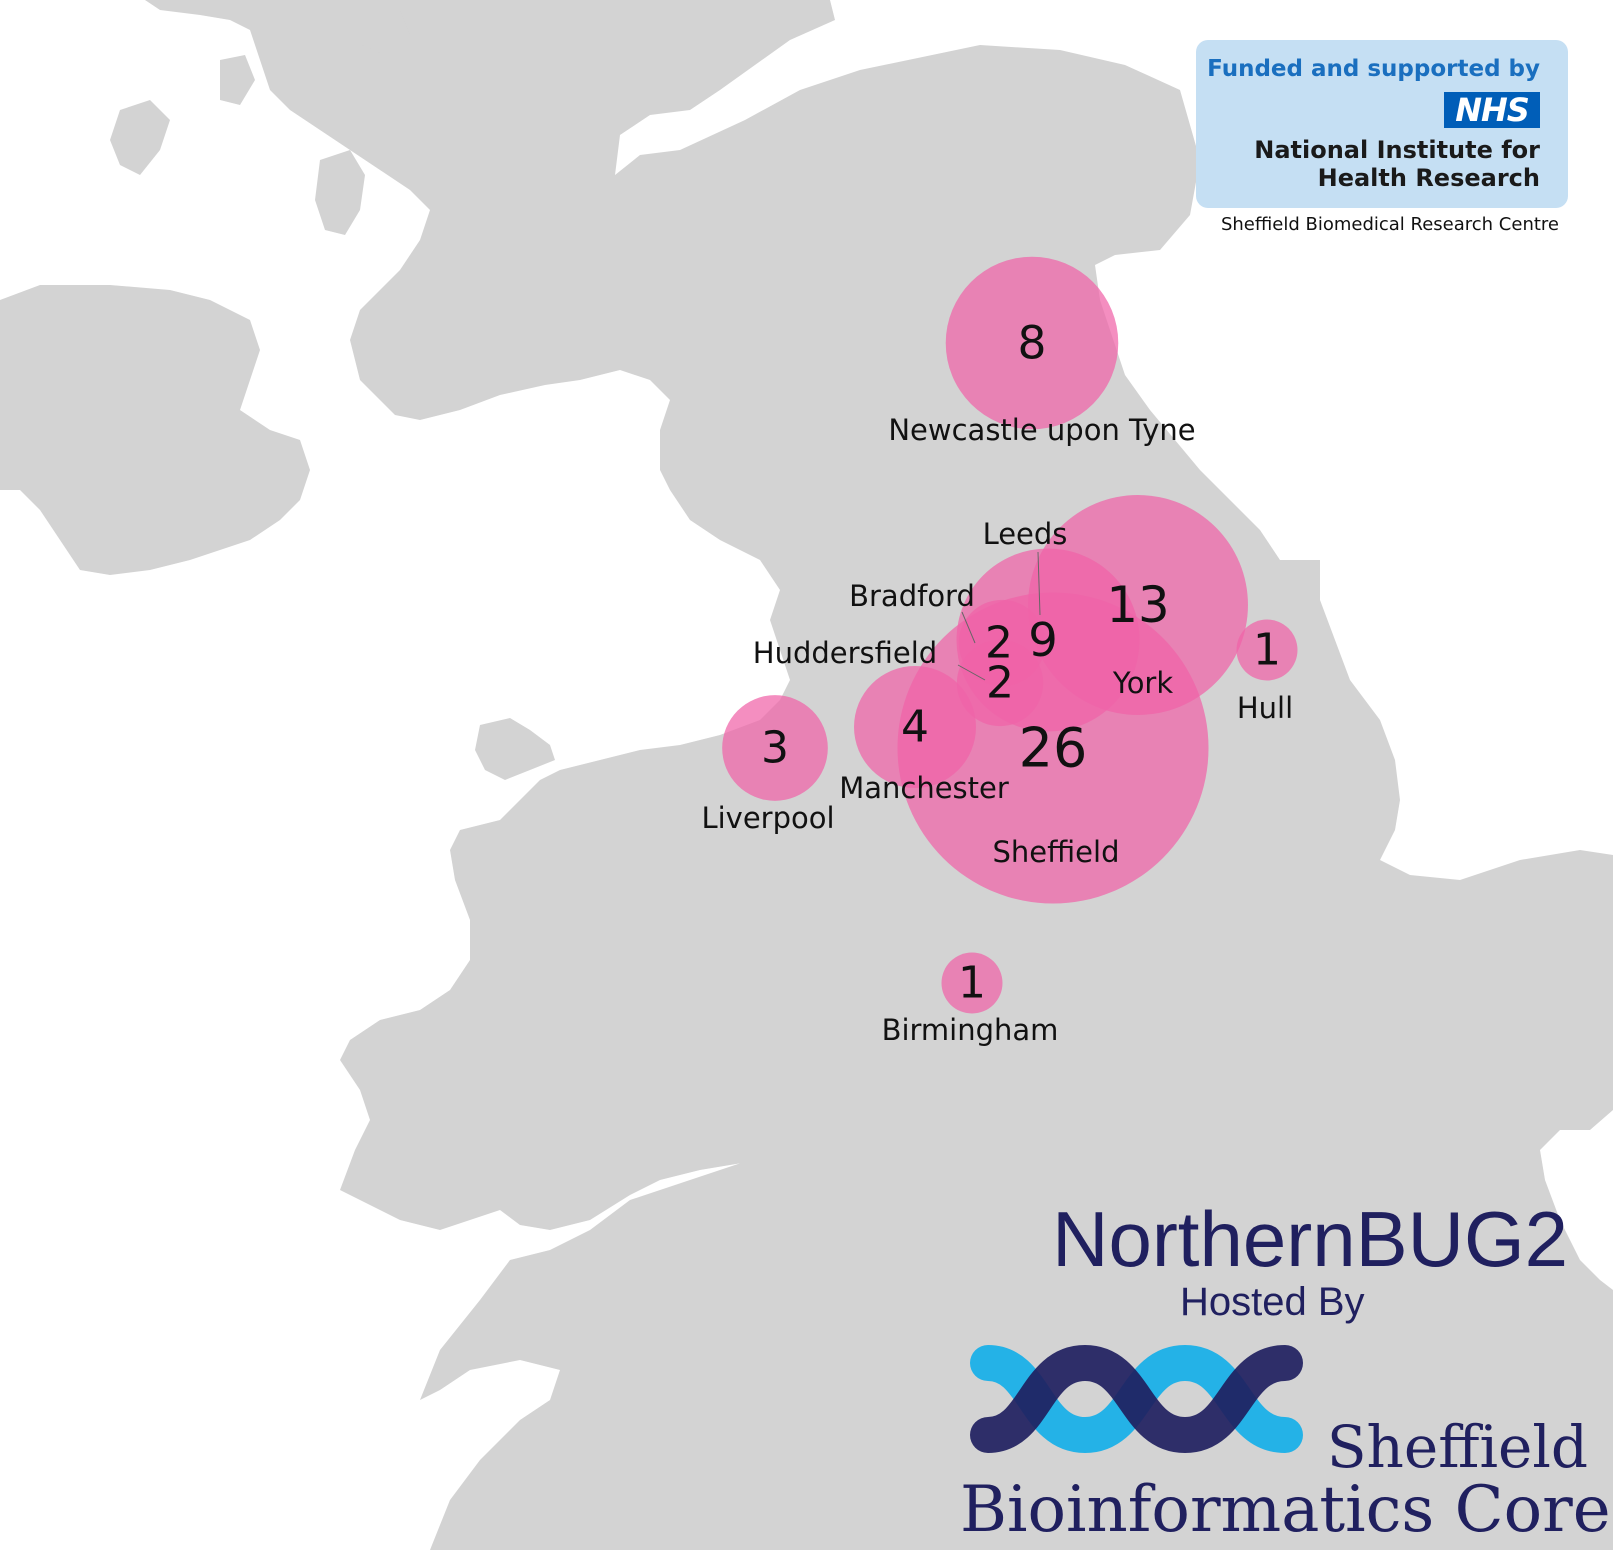 Image resolution: width=1613 pixels, height=1550 pixels. I want to click on label-newcastle-upon-tyne: Newcastle upon Tyne, so click(1041, 430).